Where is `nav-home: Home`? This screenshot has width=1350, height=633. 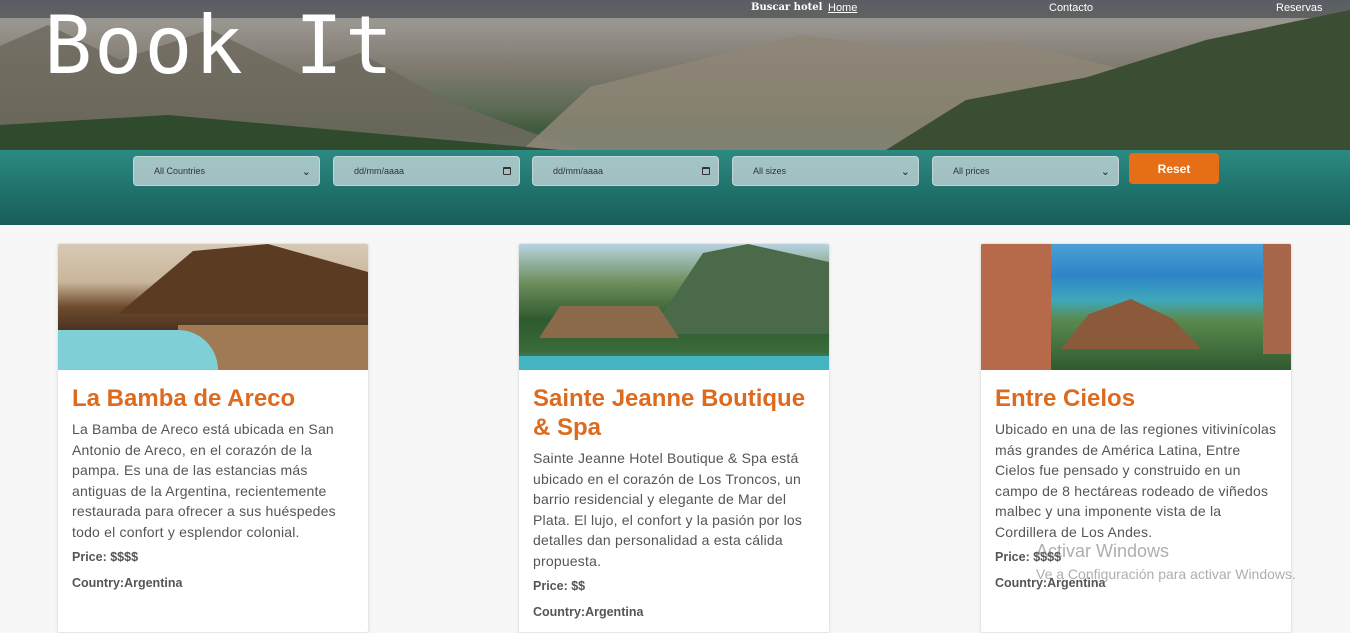 nav-home: Home is located at coordinates (842, 8).